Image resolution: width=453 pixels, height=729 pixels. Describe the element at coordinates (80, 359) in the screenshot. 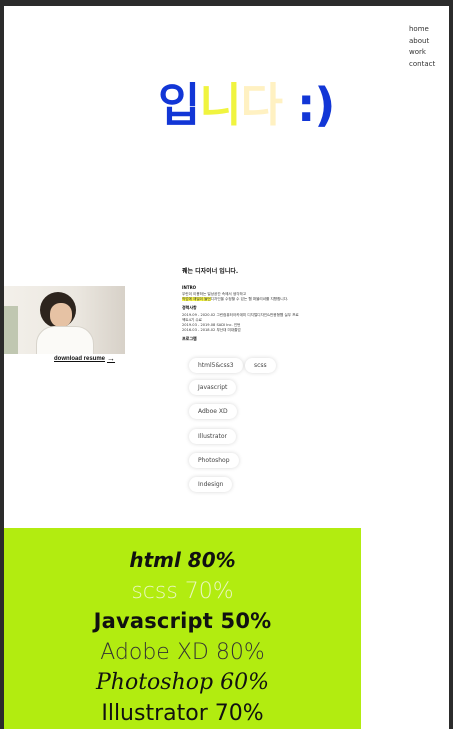

I see `download-resume-label: download resume` at that location.